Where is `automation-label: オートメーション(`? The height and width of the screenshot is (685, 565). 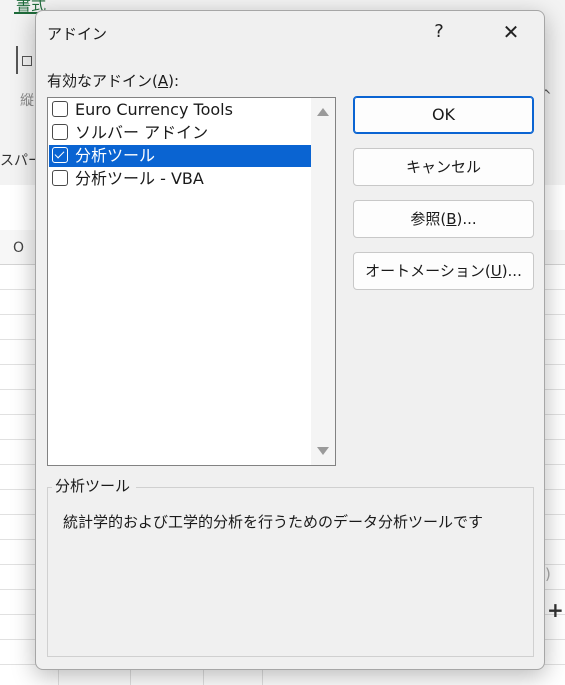
automation-label: オートメーション( is located at coordinates (428, 271).